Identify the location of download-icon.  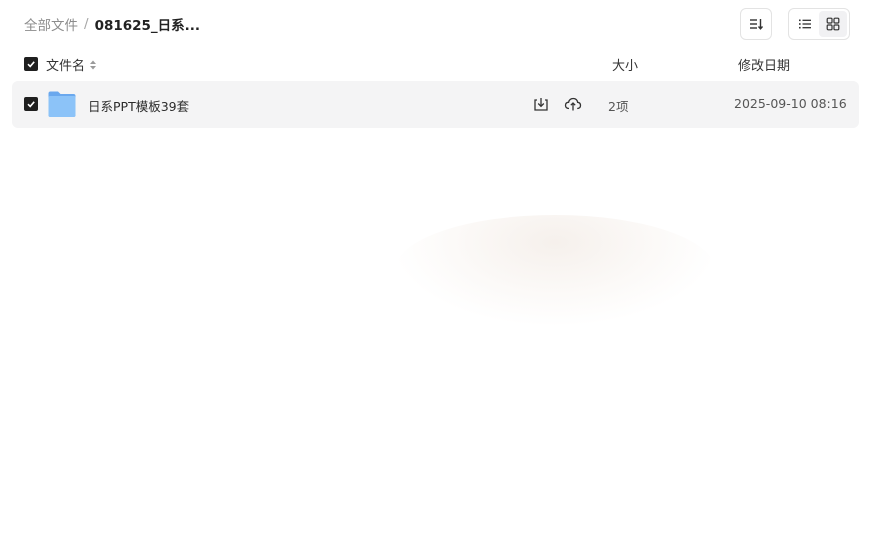
(541, 104).